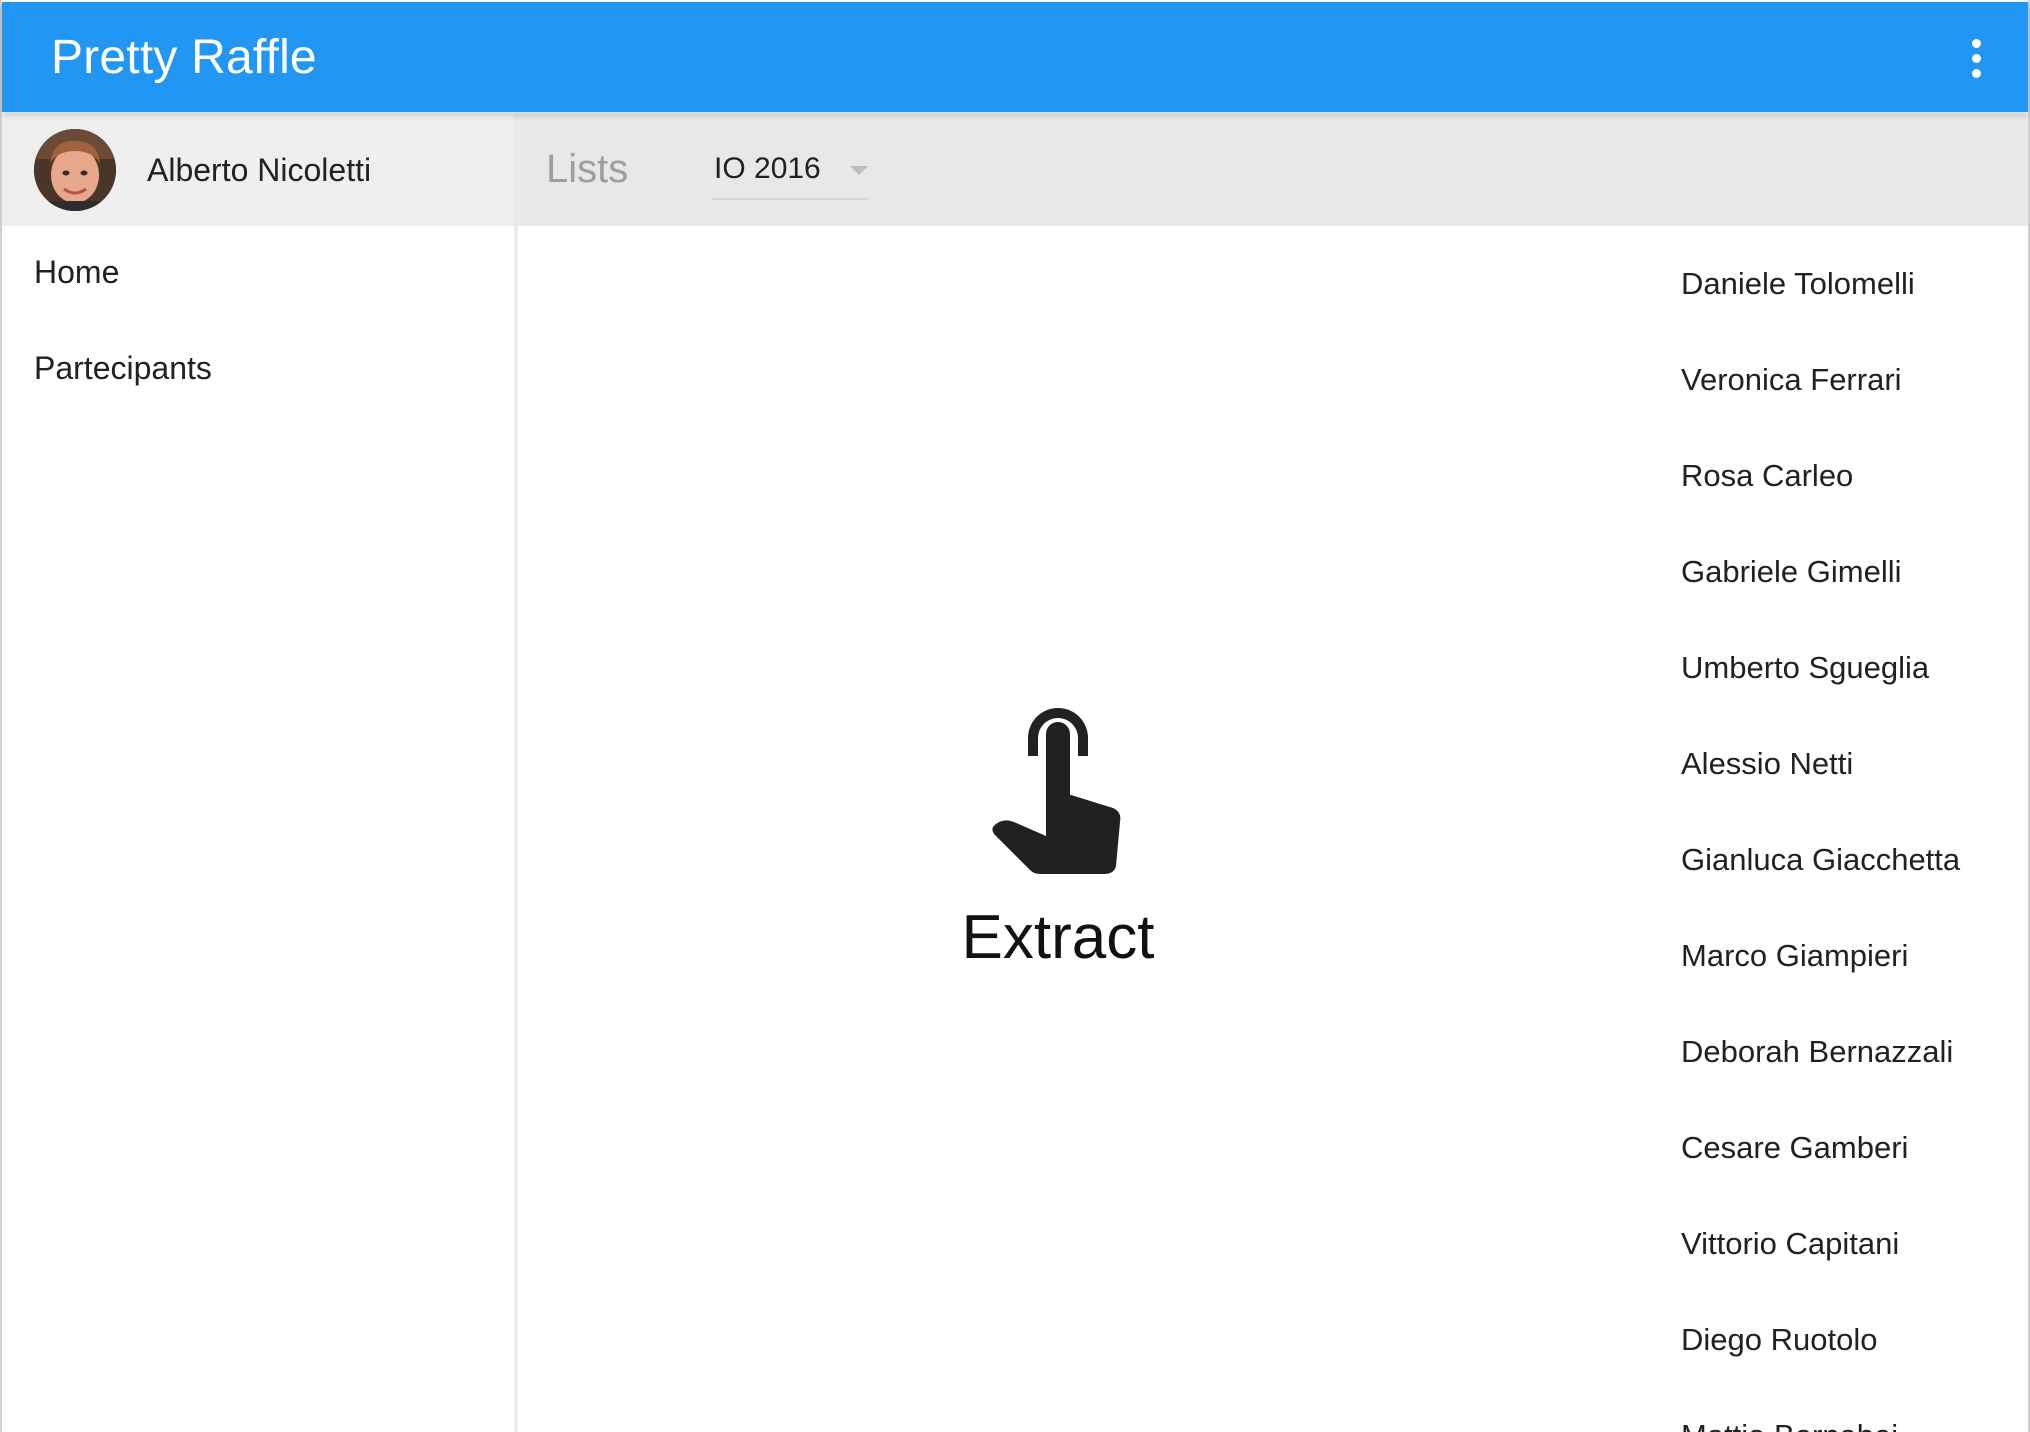  I want to click on list-item: Alessio Netti, so click(1767, 763).